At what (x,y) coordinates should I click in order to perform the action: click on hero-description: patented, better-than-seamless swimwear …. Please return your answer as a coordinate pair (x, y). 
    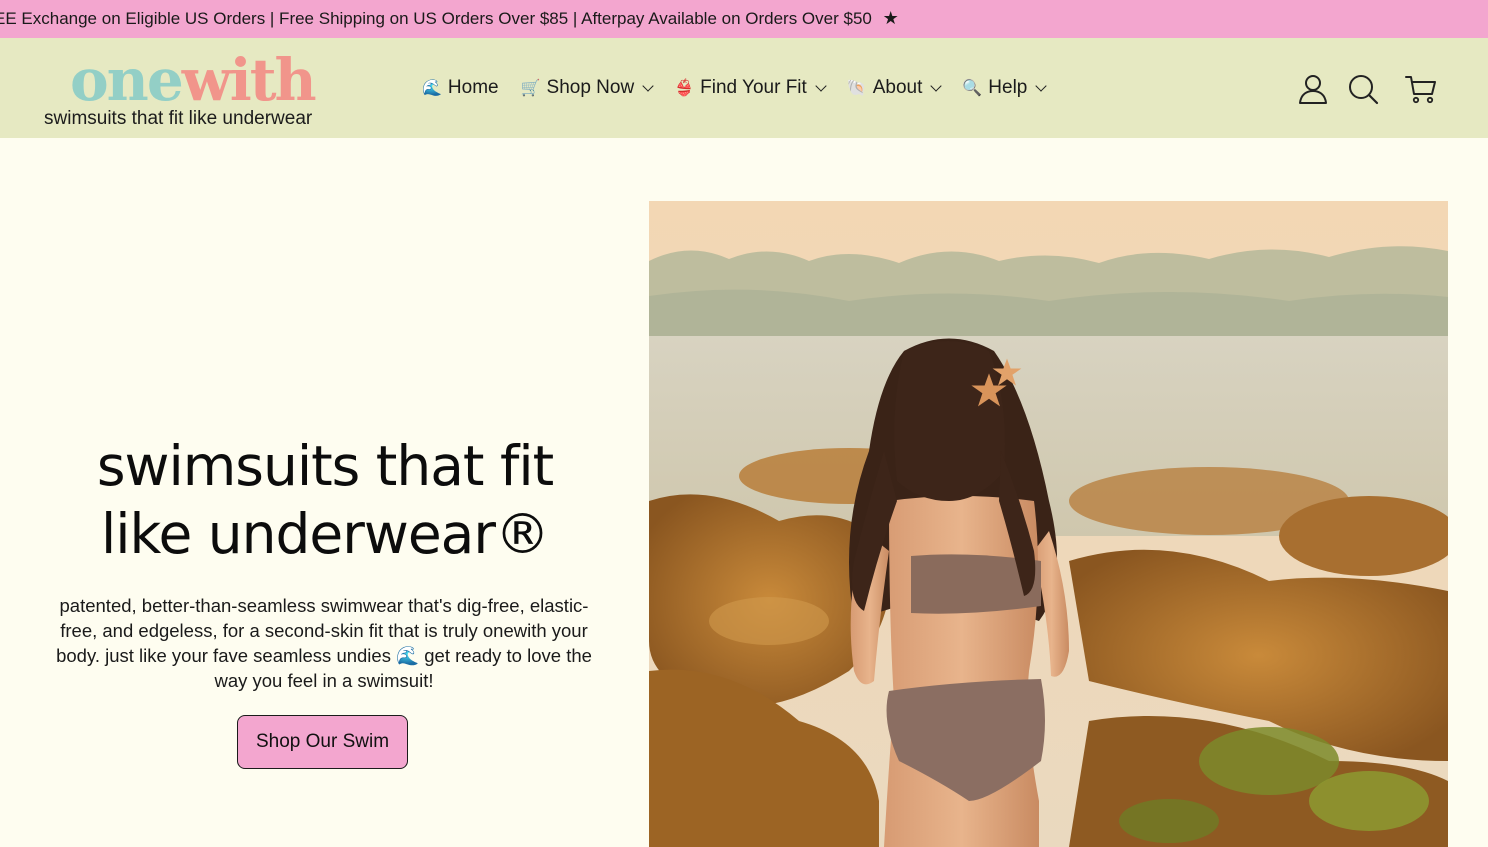
    Looking at the image, I should click on (324, 643).